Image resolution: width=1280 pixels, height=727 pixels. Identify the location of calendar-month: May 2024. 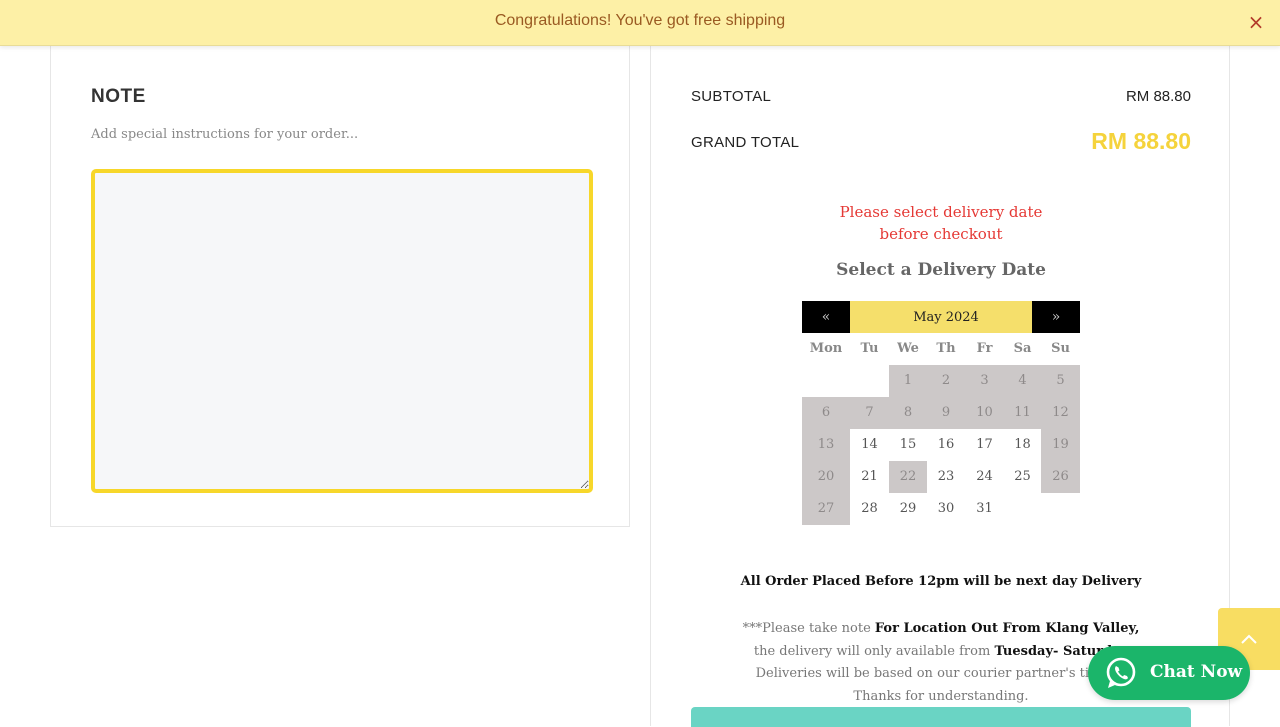
(946, 317).